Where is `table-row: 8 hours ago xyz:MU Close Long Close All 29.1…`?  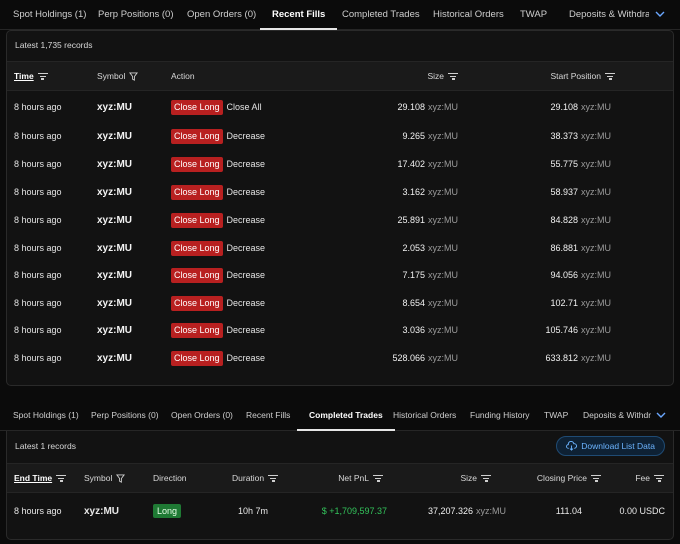
table-row: 8 hours ago xyz:MU Close Long Close All 29.1… is located at coordinates (340, 107).